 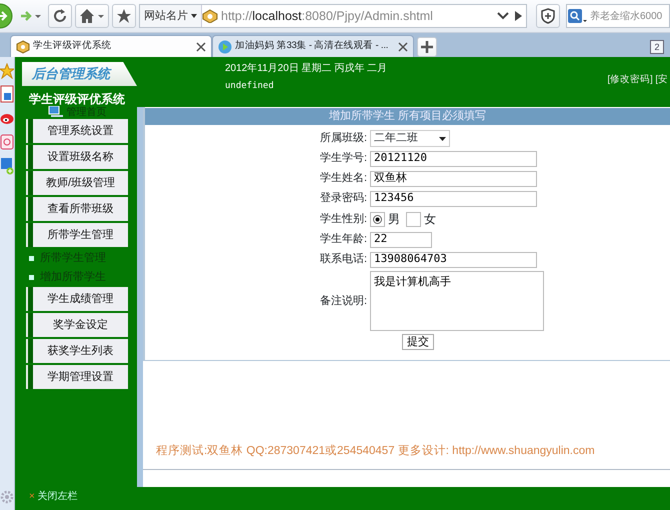 I want to click on url-text: http://localhost:8080/Pjpy/Admin.shtml, so click(x=358, y=16).